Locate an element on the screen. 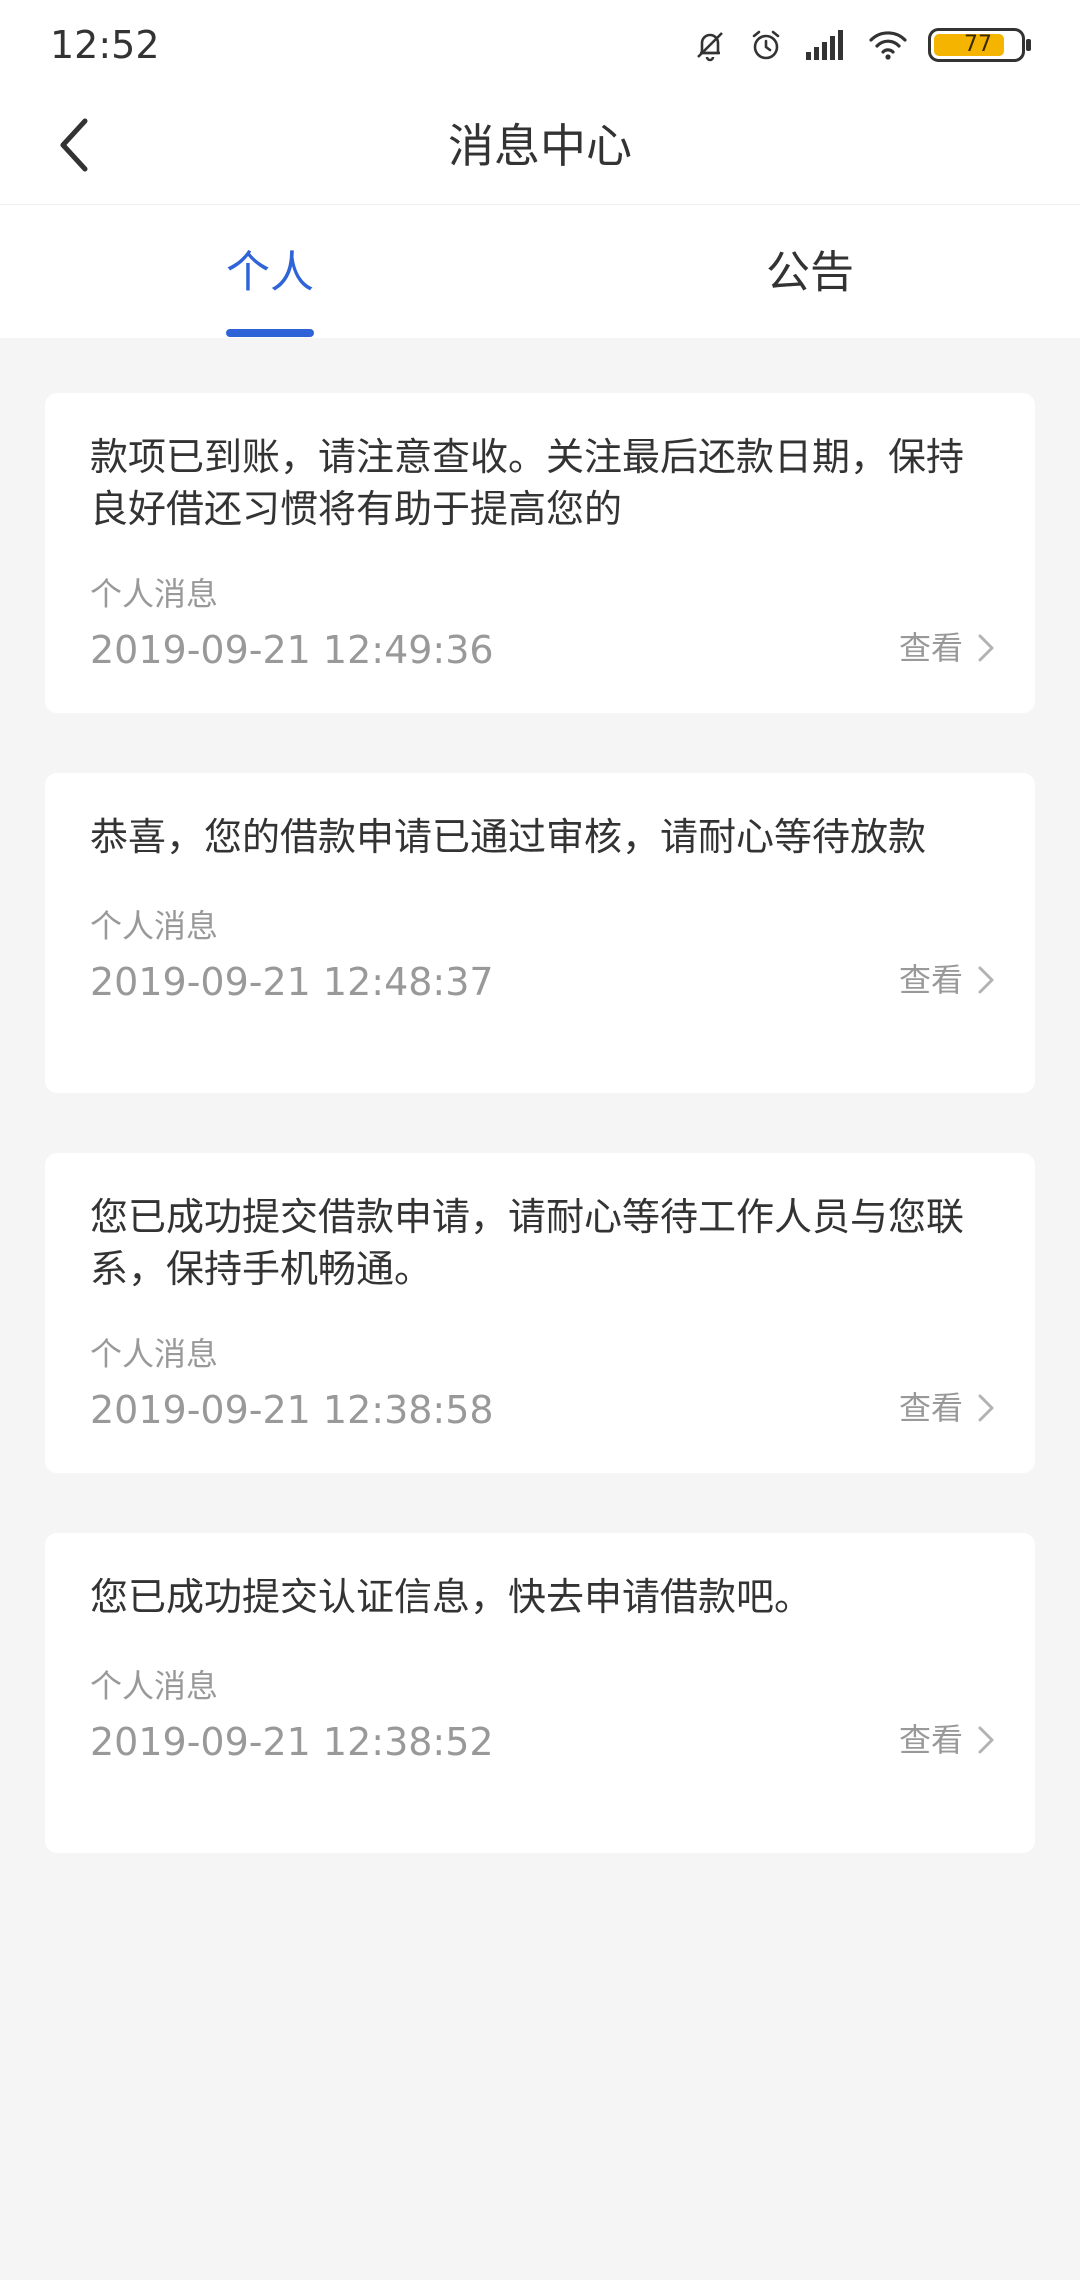 This screenshot has height=2280, width=1080. status-bar: 12:52 77 is located at coordinates (540, 45).